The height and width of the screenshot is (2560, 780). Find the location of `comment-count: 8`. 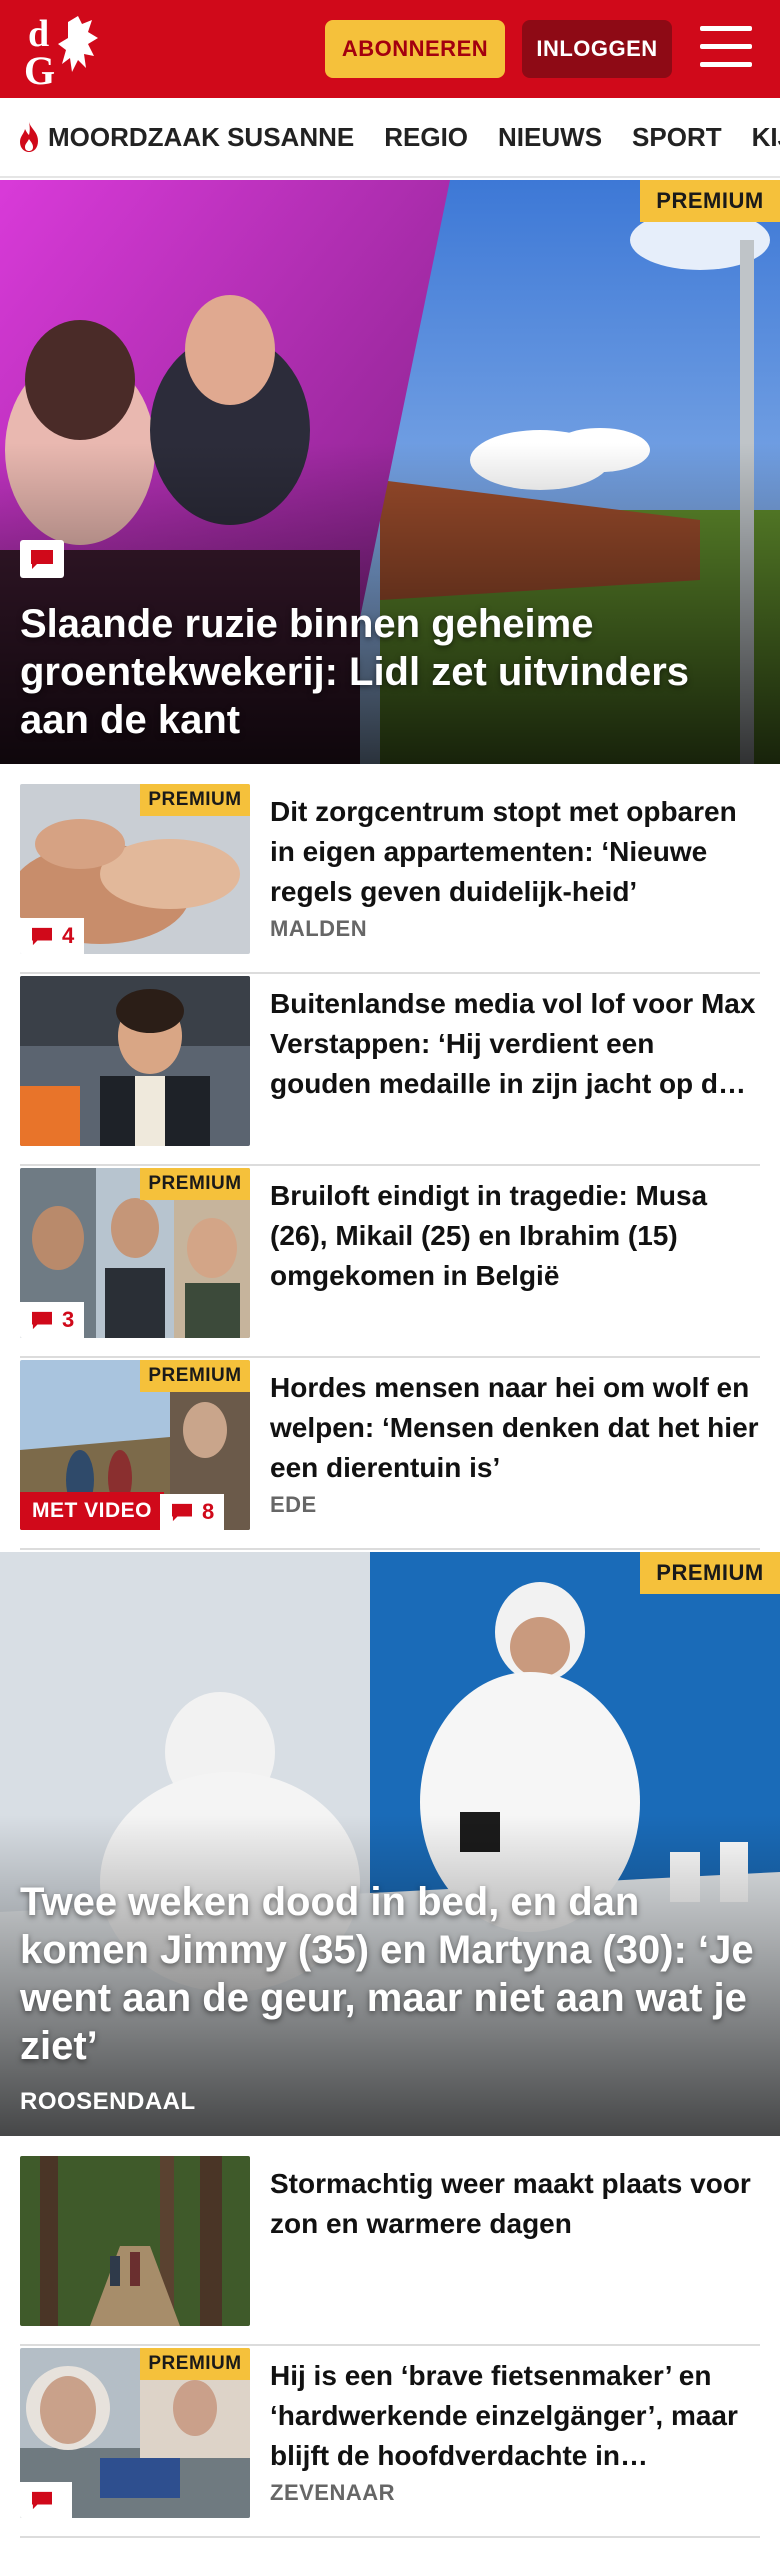

comment-count: 8 is located at coordinates (208, 1511).